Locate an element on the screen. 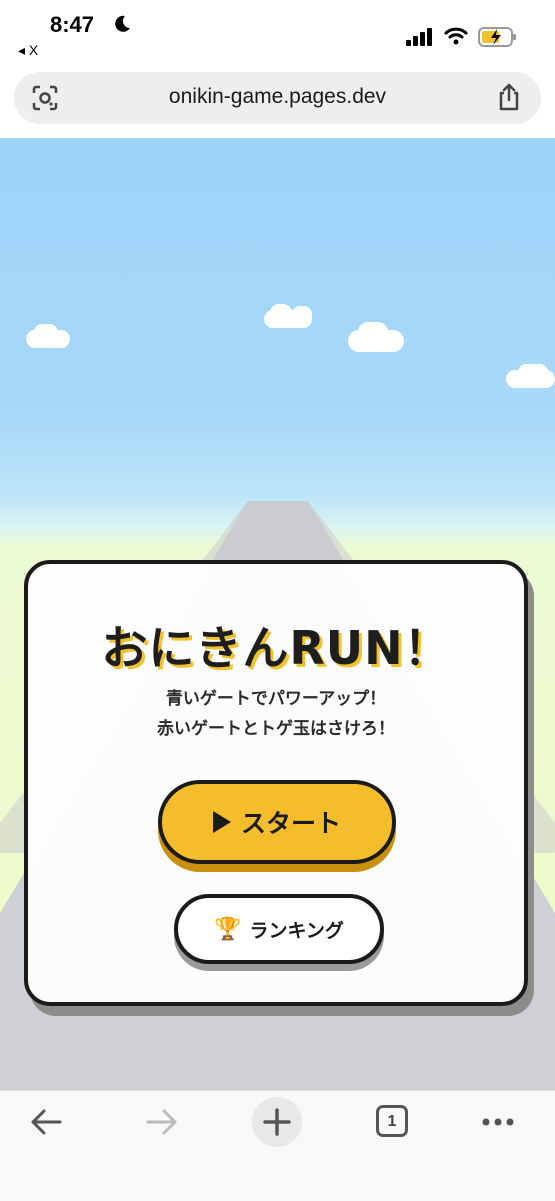  start-button: スタート is located at coordinates (277, 822).